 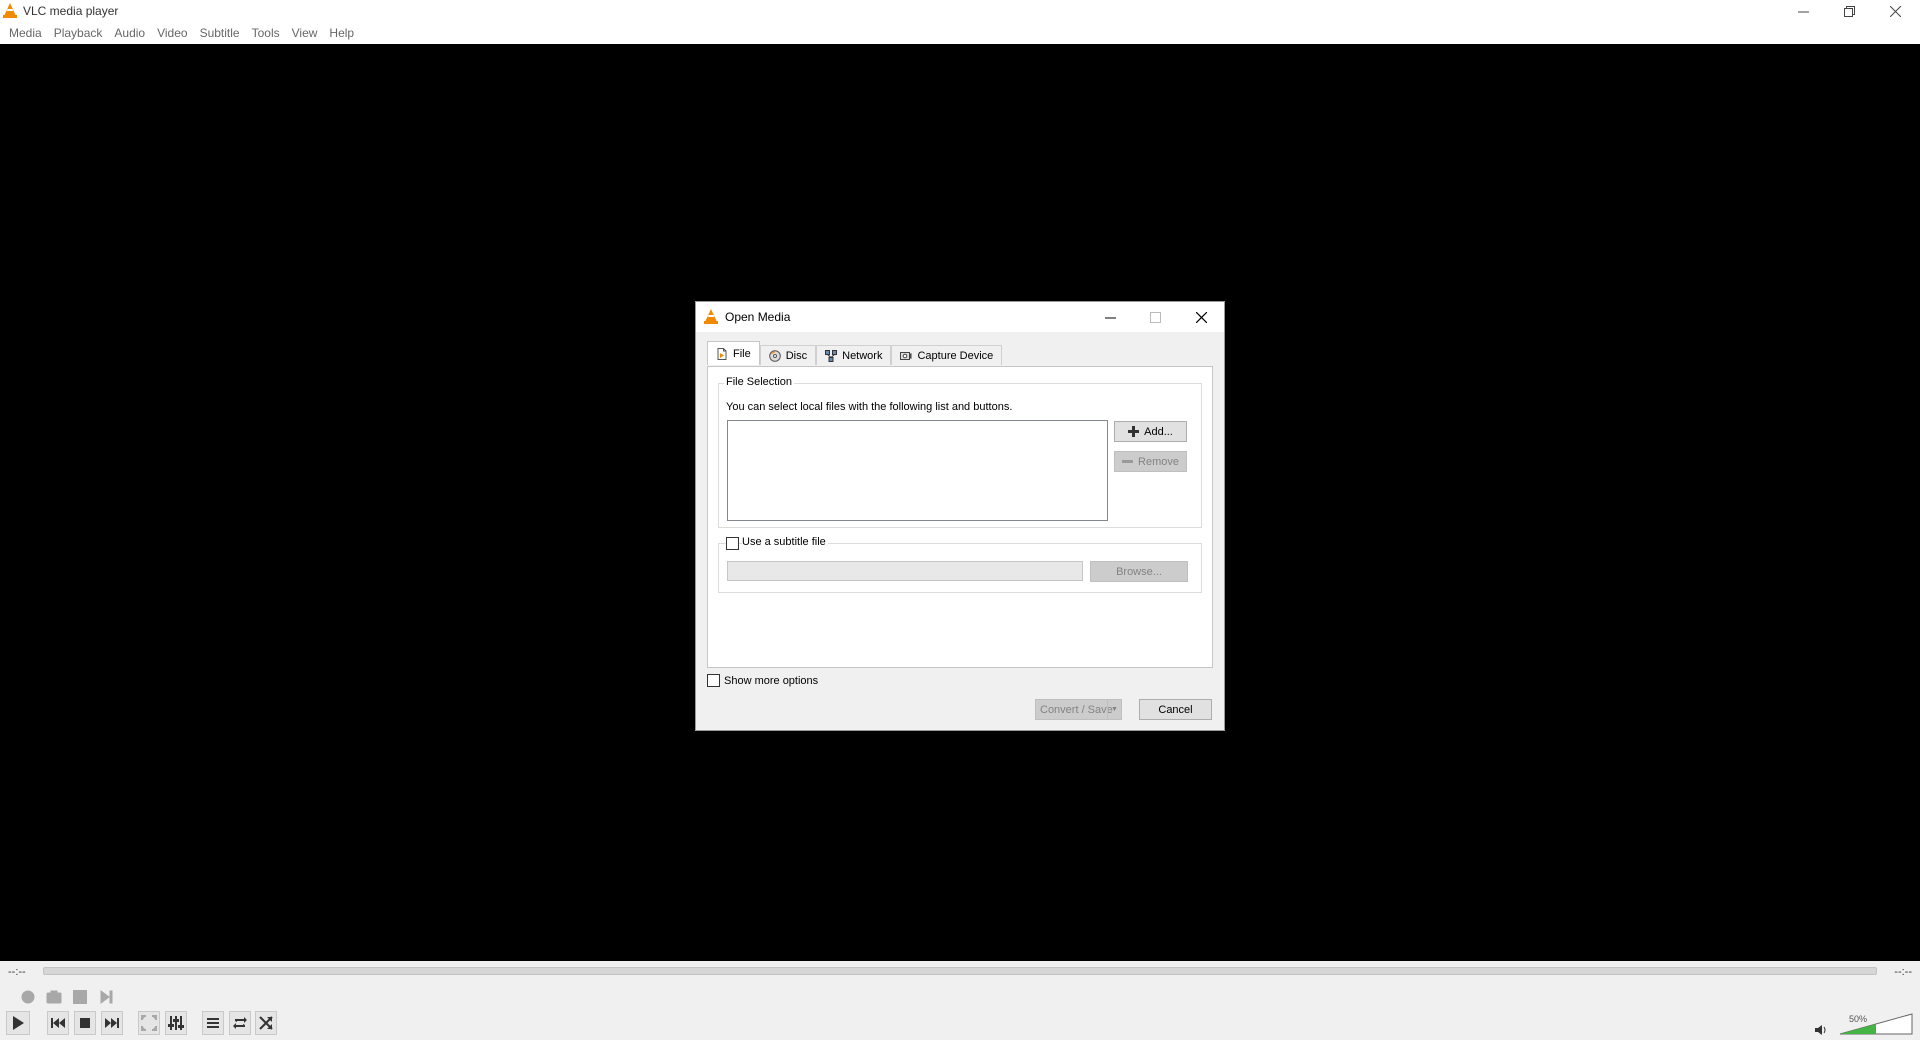 I want to click on play-icon, so click(x=18, y=1023).